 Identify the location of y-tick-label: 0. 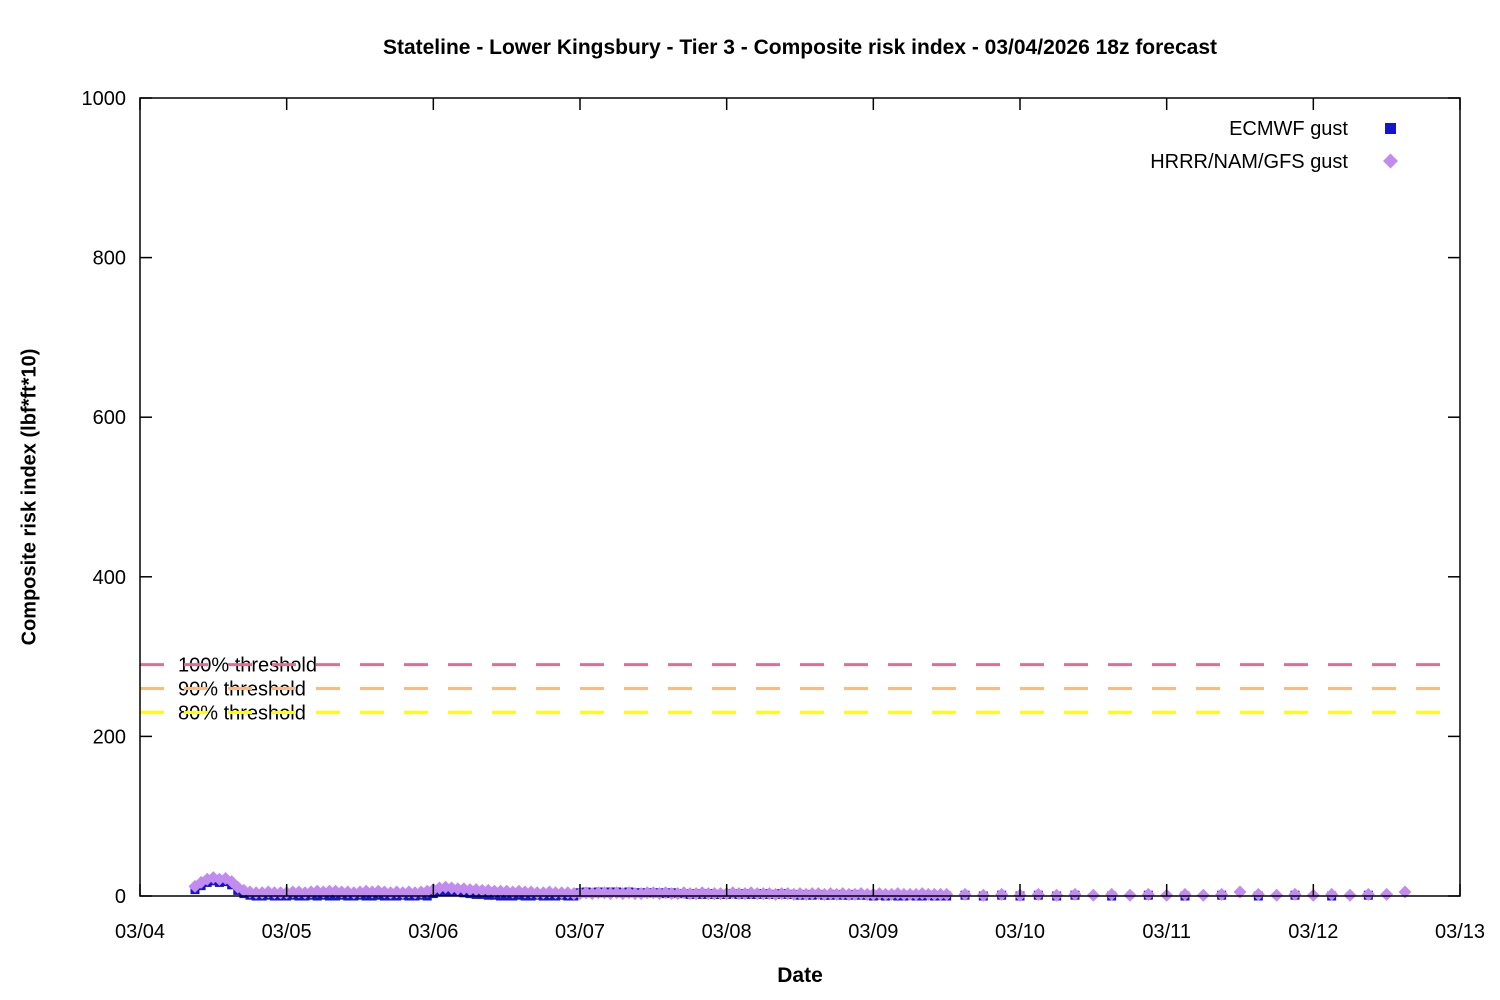
(120, 897).